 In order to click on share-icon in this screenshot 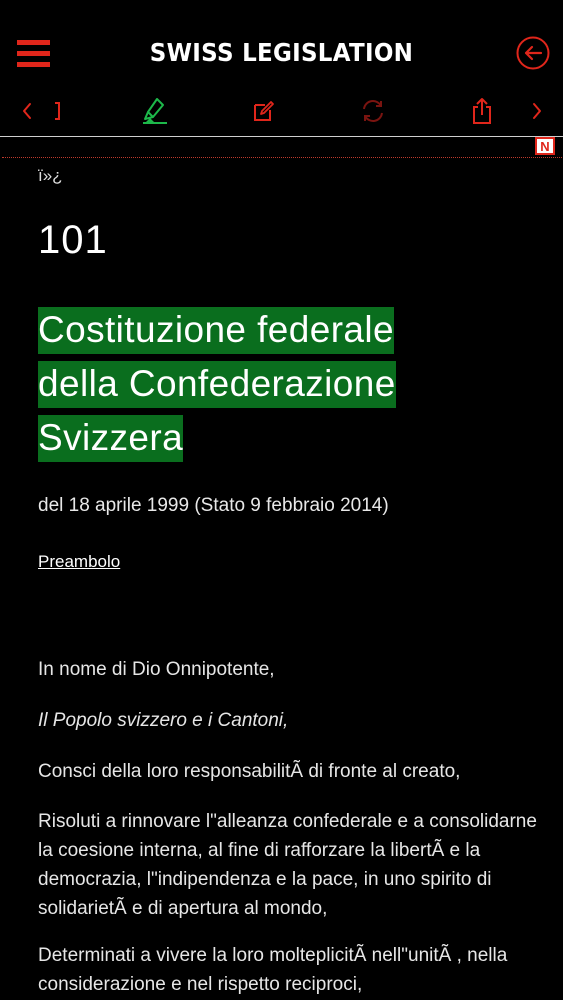, I will do `click(482, 111)`.